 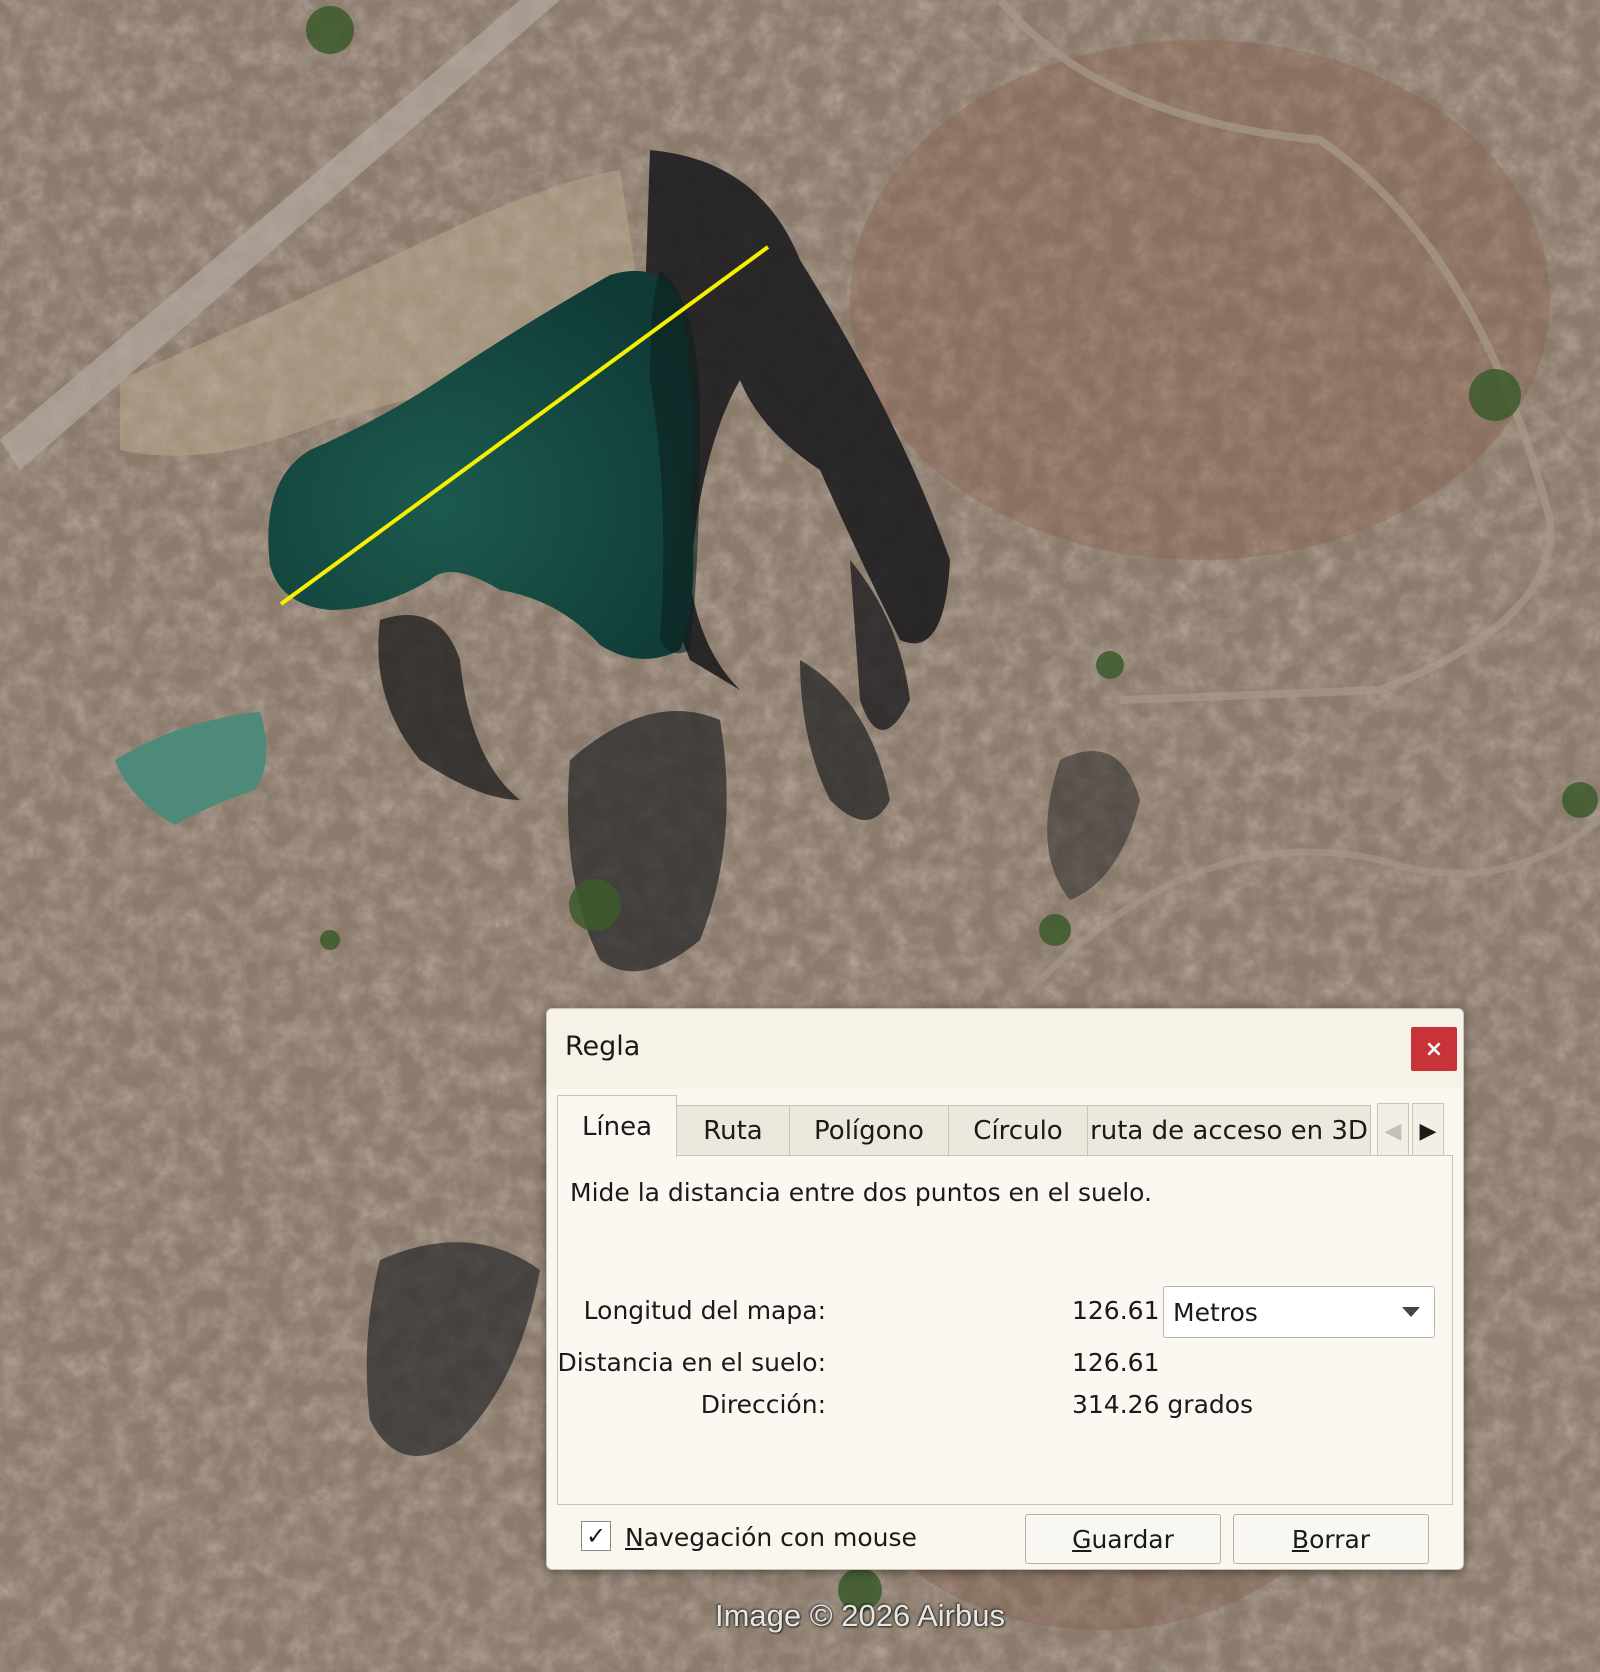 I want to click on tab-label: Polígono, so click(x=869, y=1130).